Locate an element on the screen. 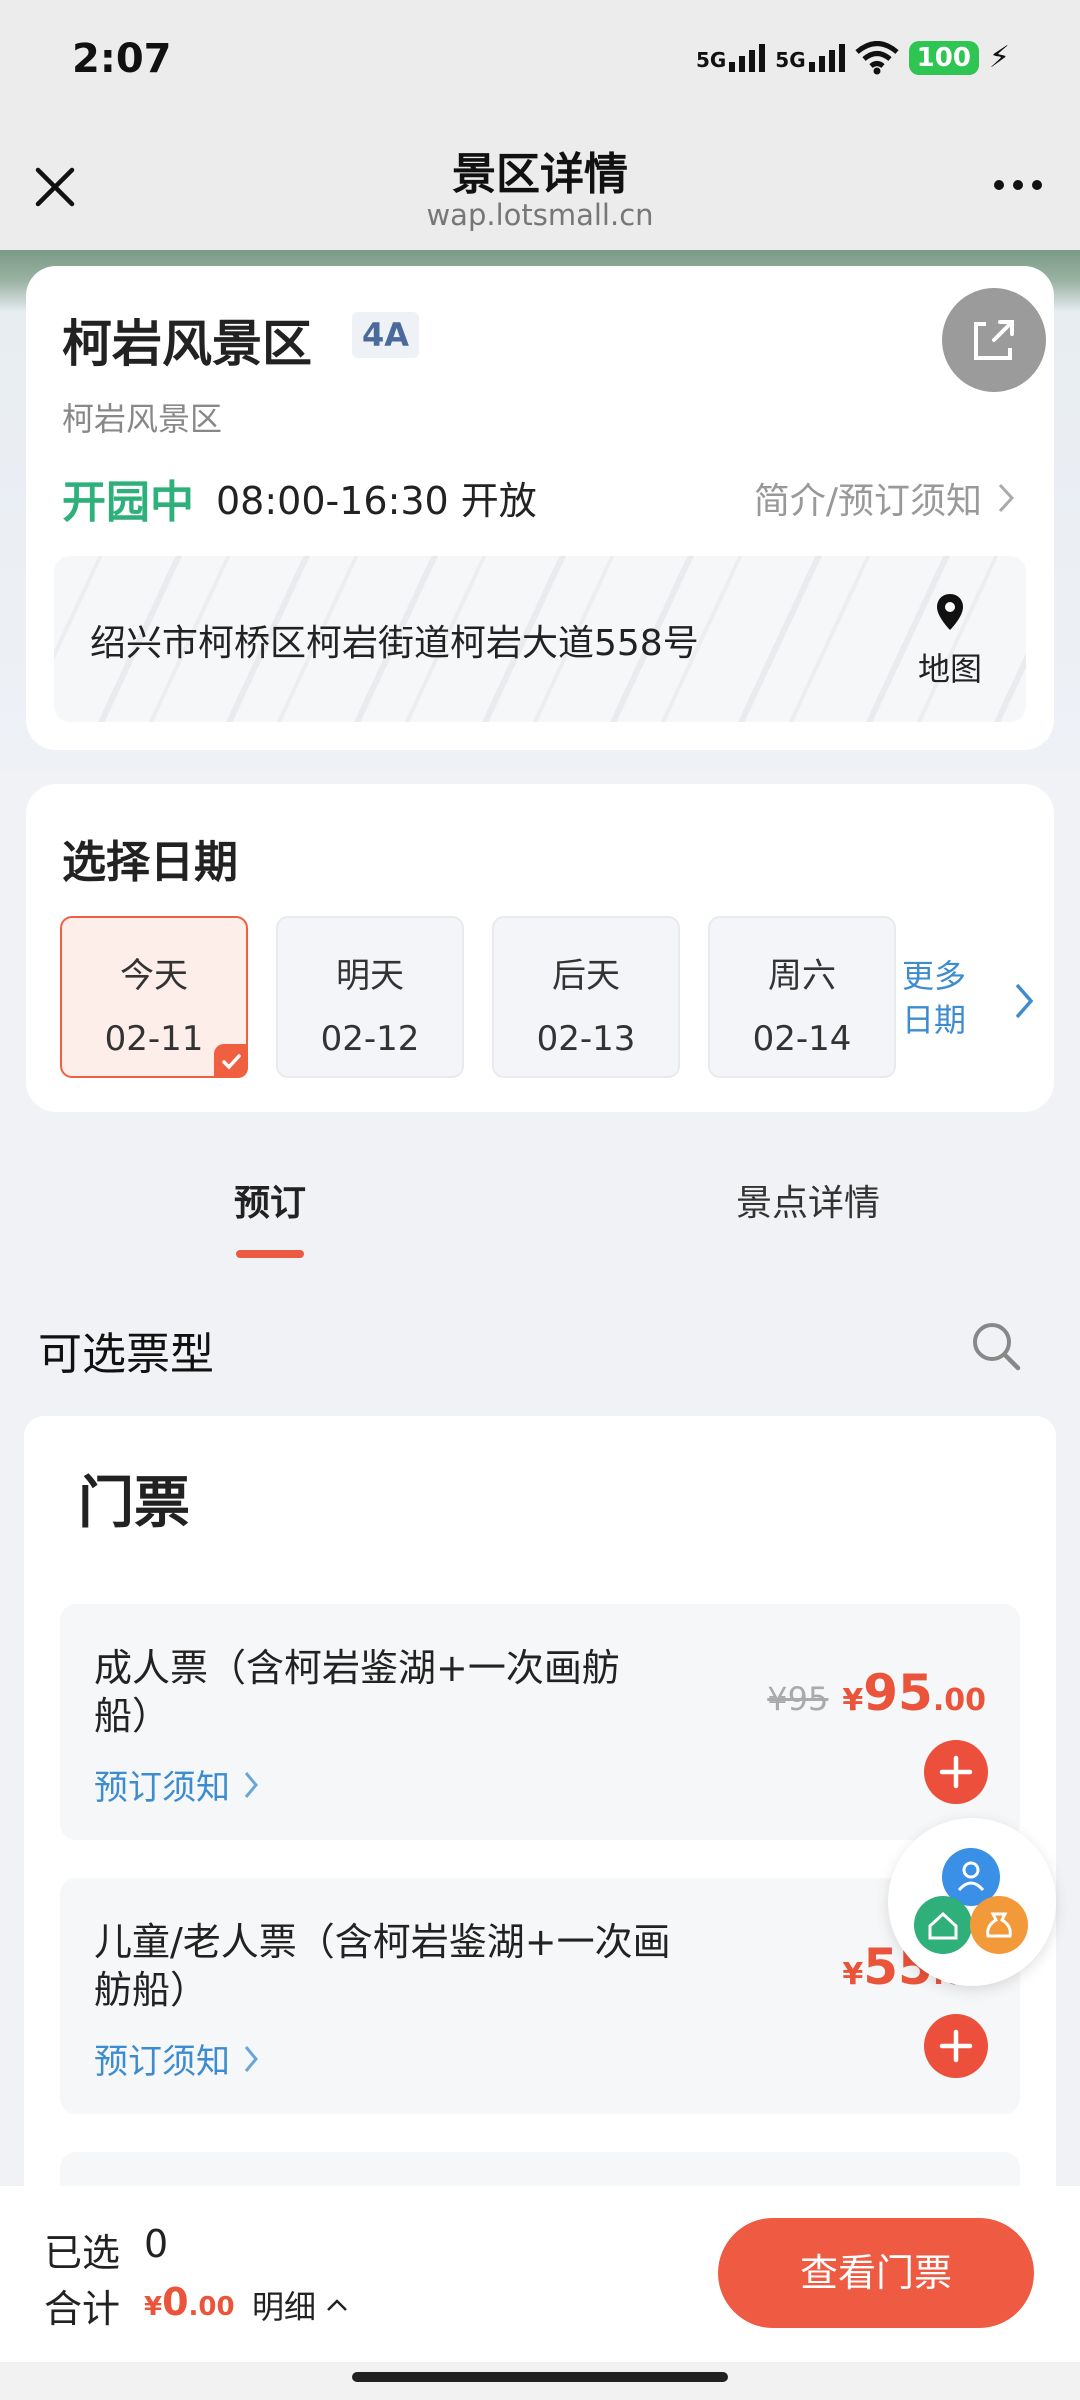 The image size is (1080, 2400). original-price: ¥95 is located at coordinates (798, 1699).